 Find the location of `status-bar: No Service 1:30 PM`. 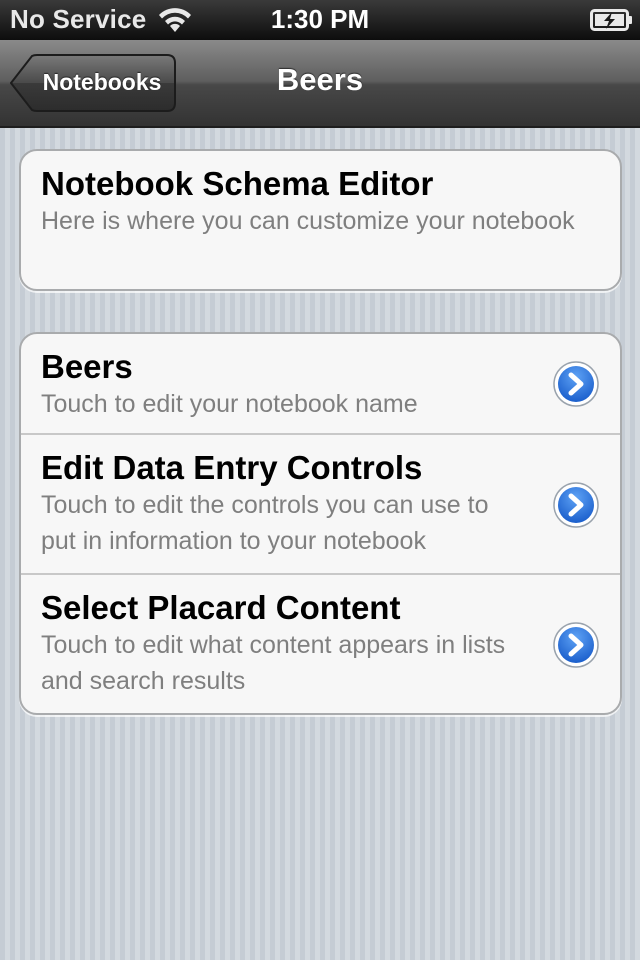

status-bar: No Service 1:30 PM is located at coordinates (320, 20).